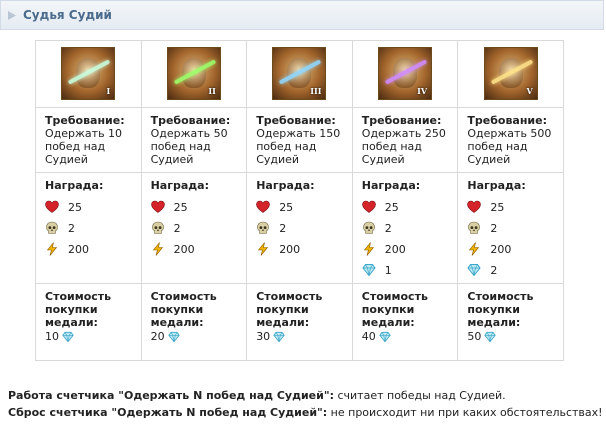  I want to click on cost-value-line: 40, so click(408, 336).